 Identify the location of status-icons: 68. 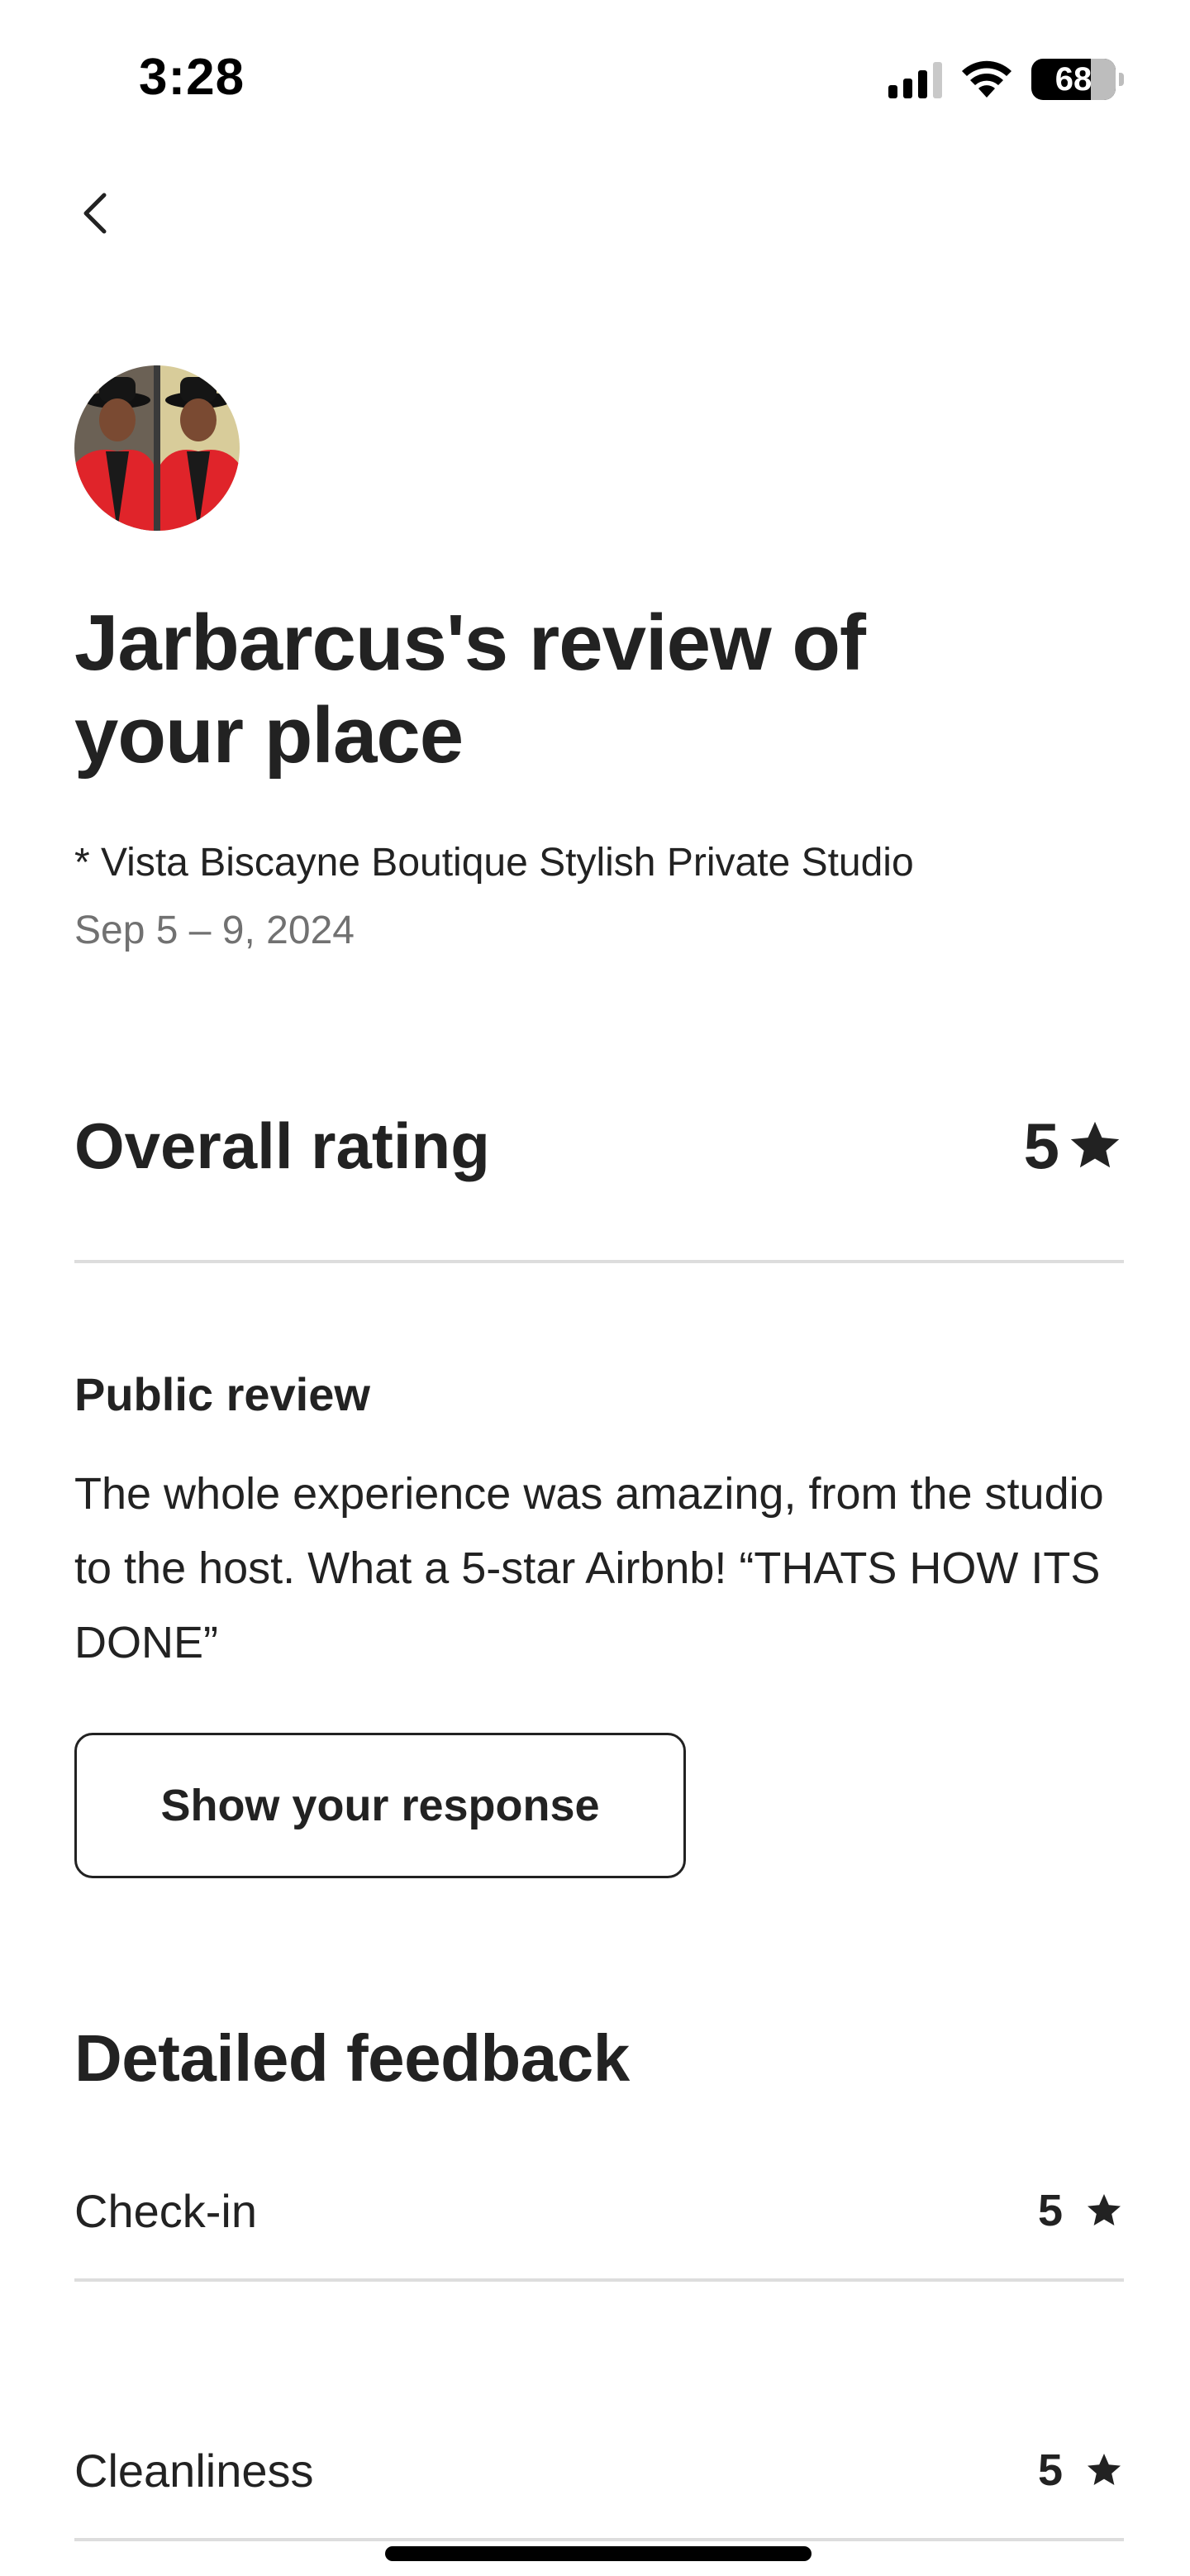
(1006, 79).